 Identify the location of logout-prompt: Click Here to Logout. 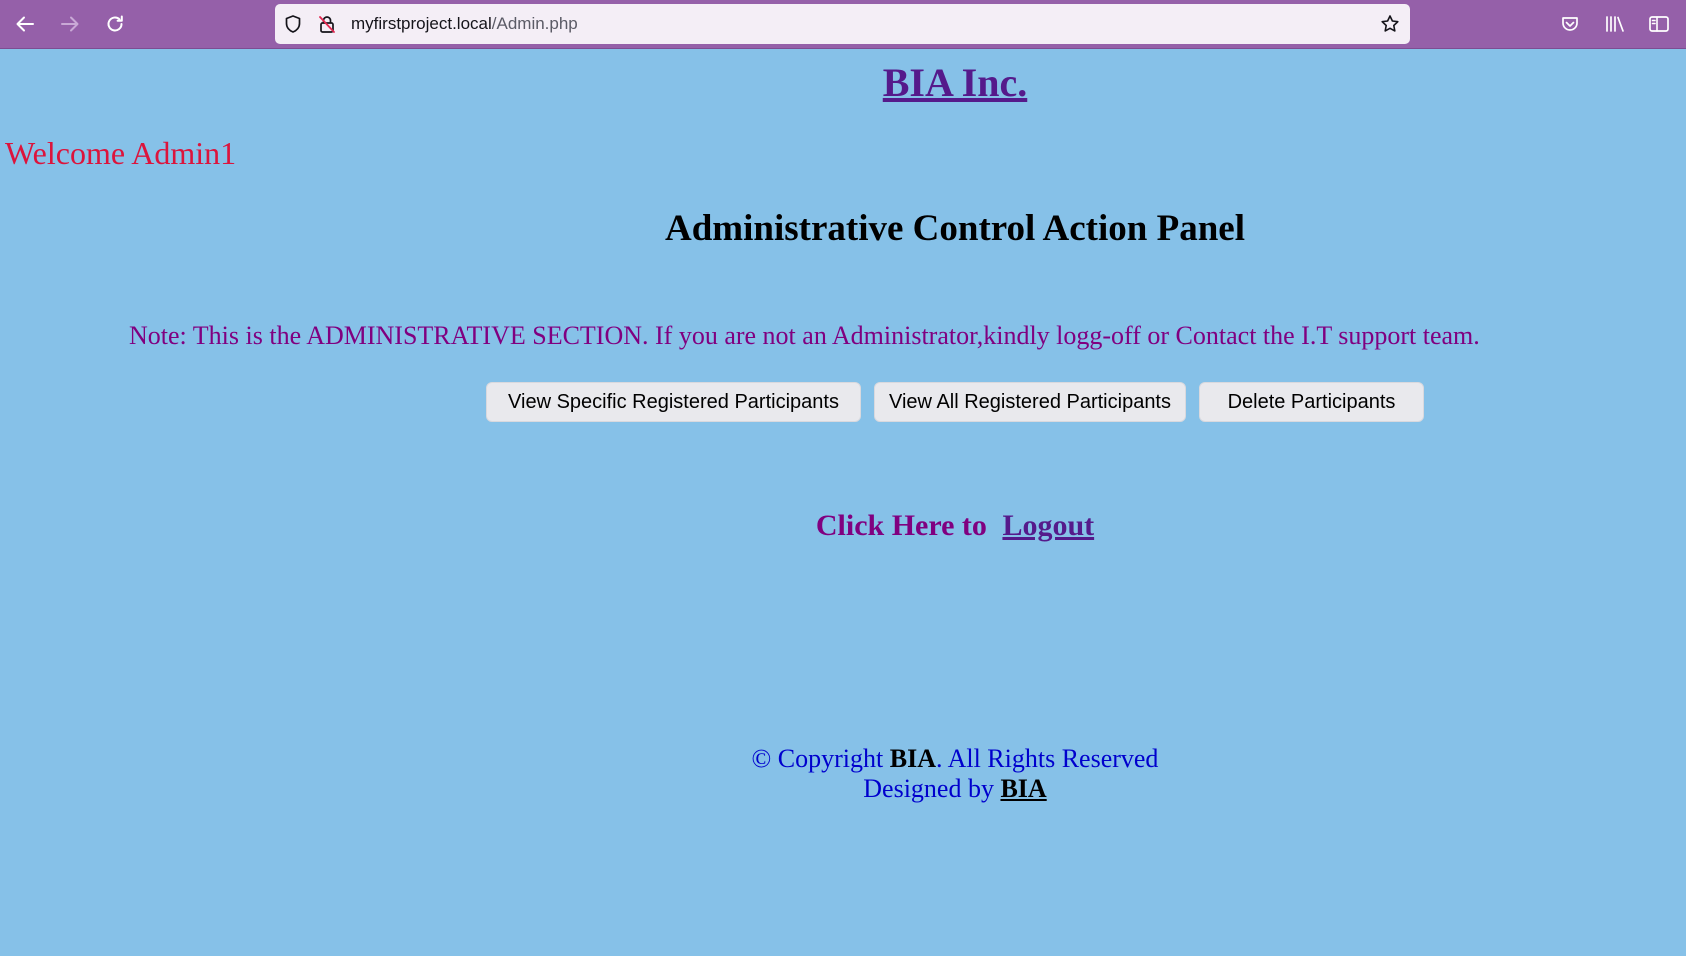
(843, 526).